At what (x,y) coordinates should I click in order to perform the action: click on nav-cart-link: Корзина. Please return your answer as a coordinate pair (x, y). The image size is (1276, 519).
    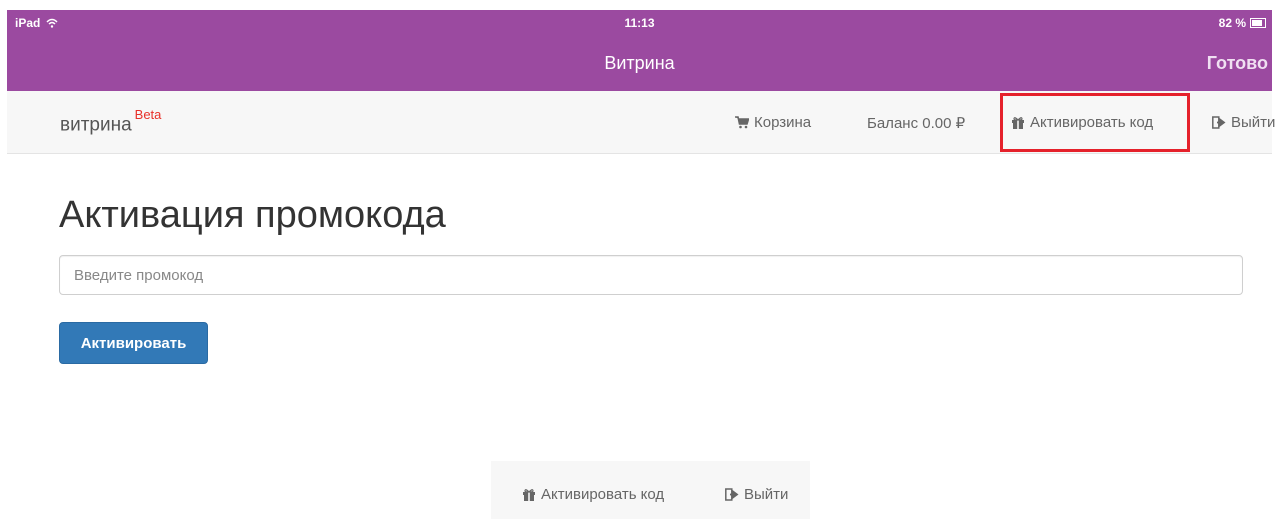
    Looking at the image, I should click on (773, 122).